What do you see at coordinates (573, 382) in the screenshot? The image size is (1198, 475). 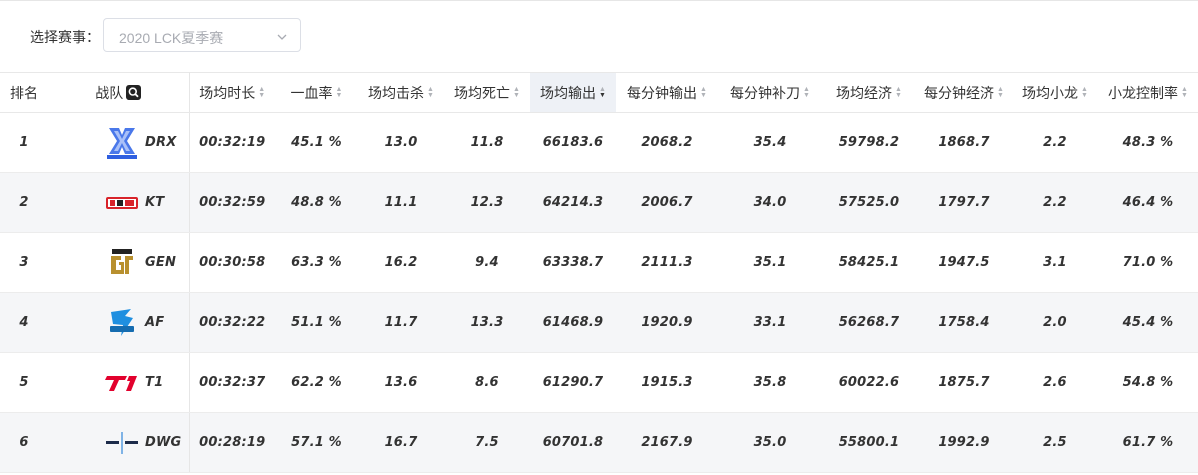 I see `avg-damage-cell: 61290.7` at bounding box center [573, 382].